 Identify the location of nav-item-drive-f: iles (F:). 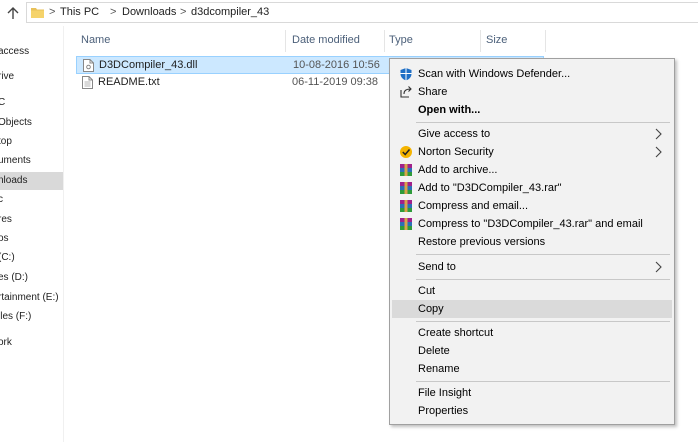
(31, 317).